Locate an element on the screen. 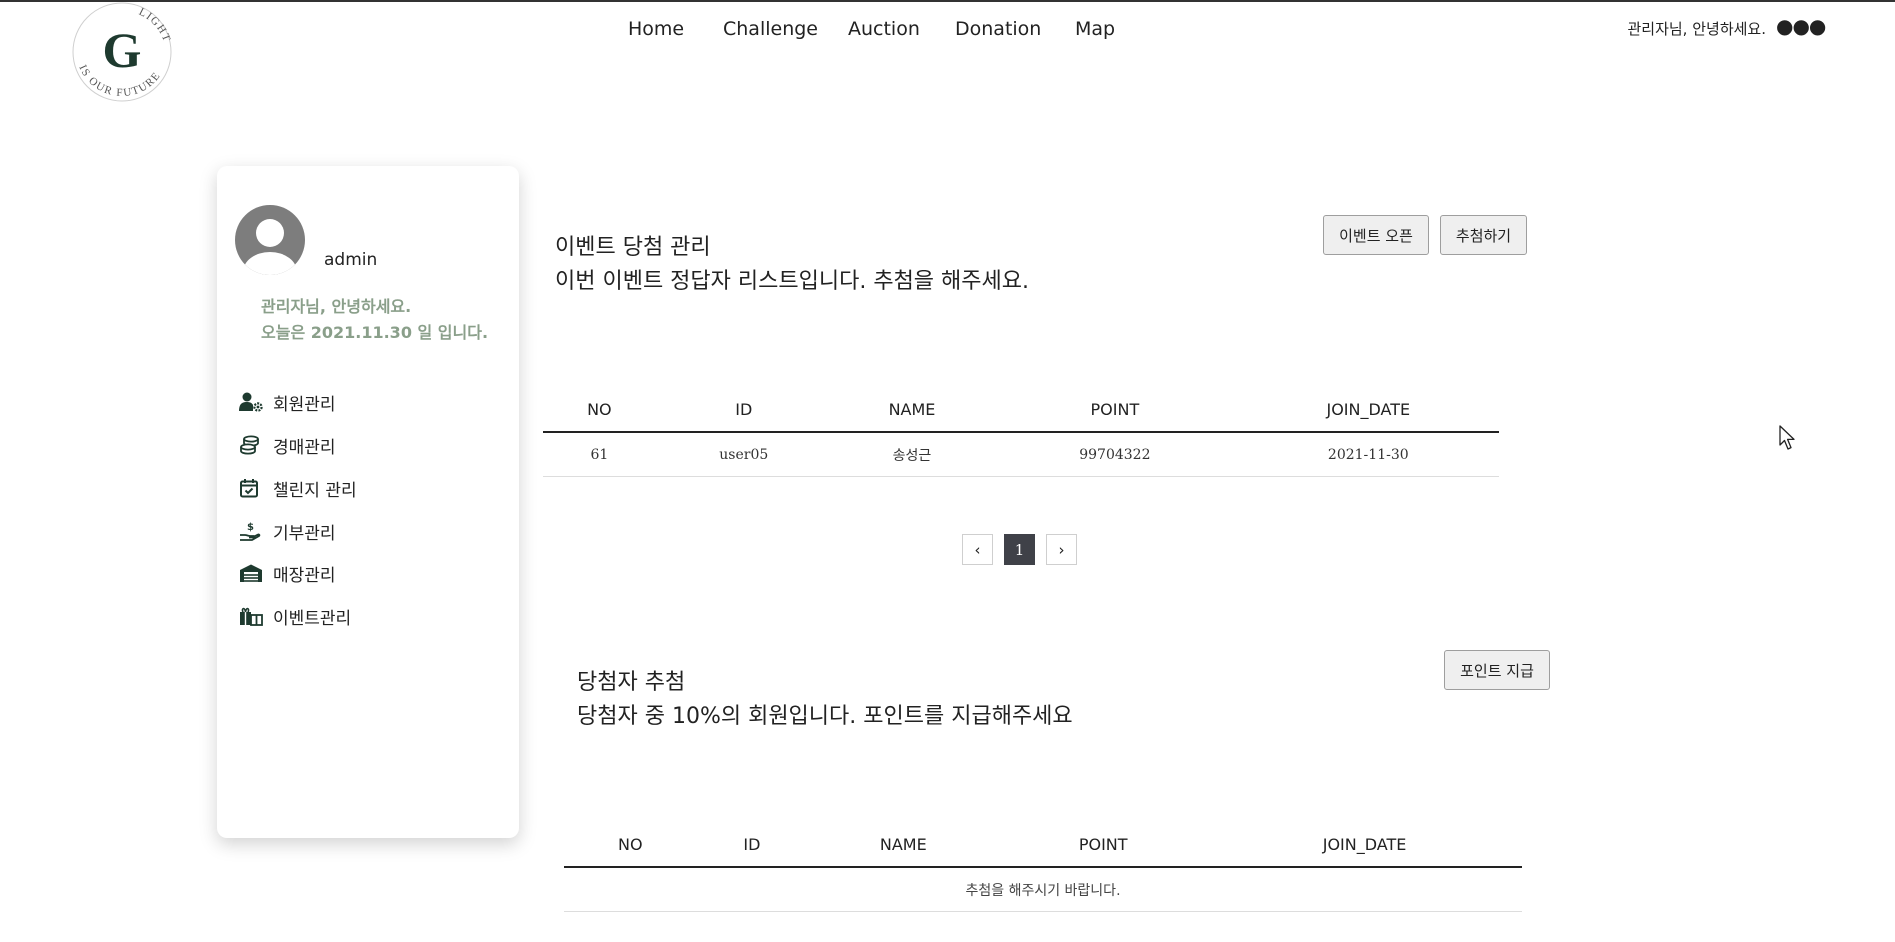  profile-username: admin is located at coordinates (351, 260).